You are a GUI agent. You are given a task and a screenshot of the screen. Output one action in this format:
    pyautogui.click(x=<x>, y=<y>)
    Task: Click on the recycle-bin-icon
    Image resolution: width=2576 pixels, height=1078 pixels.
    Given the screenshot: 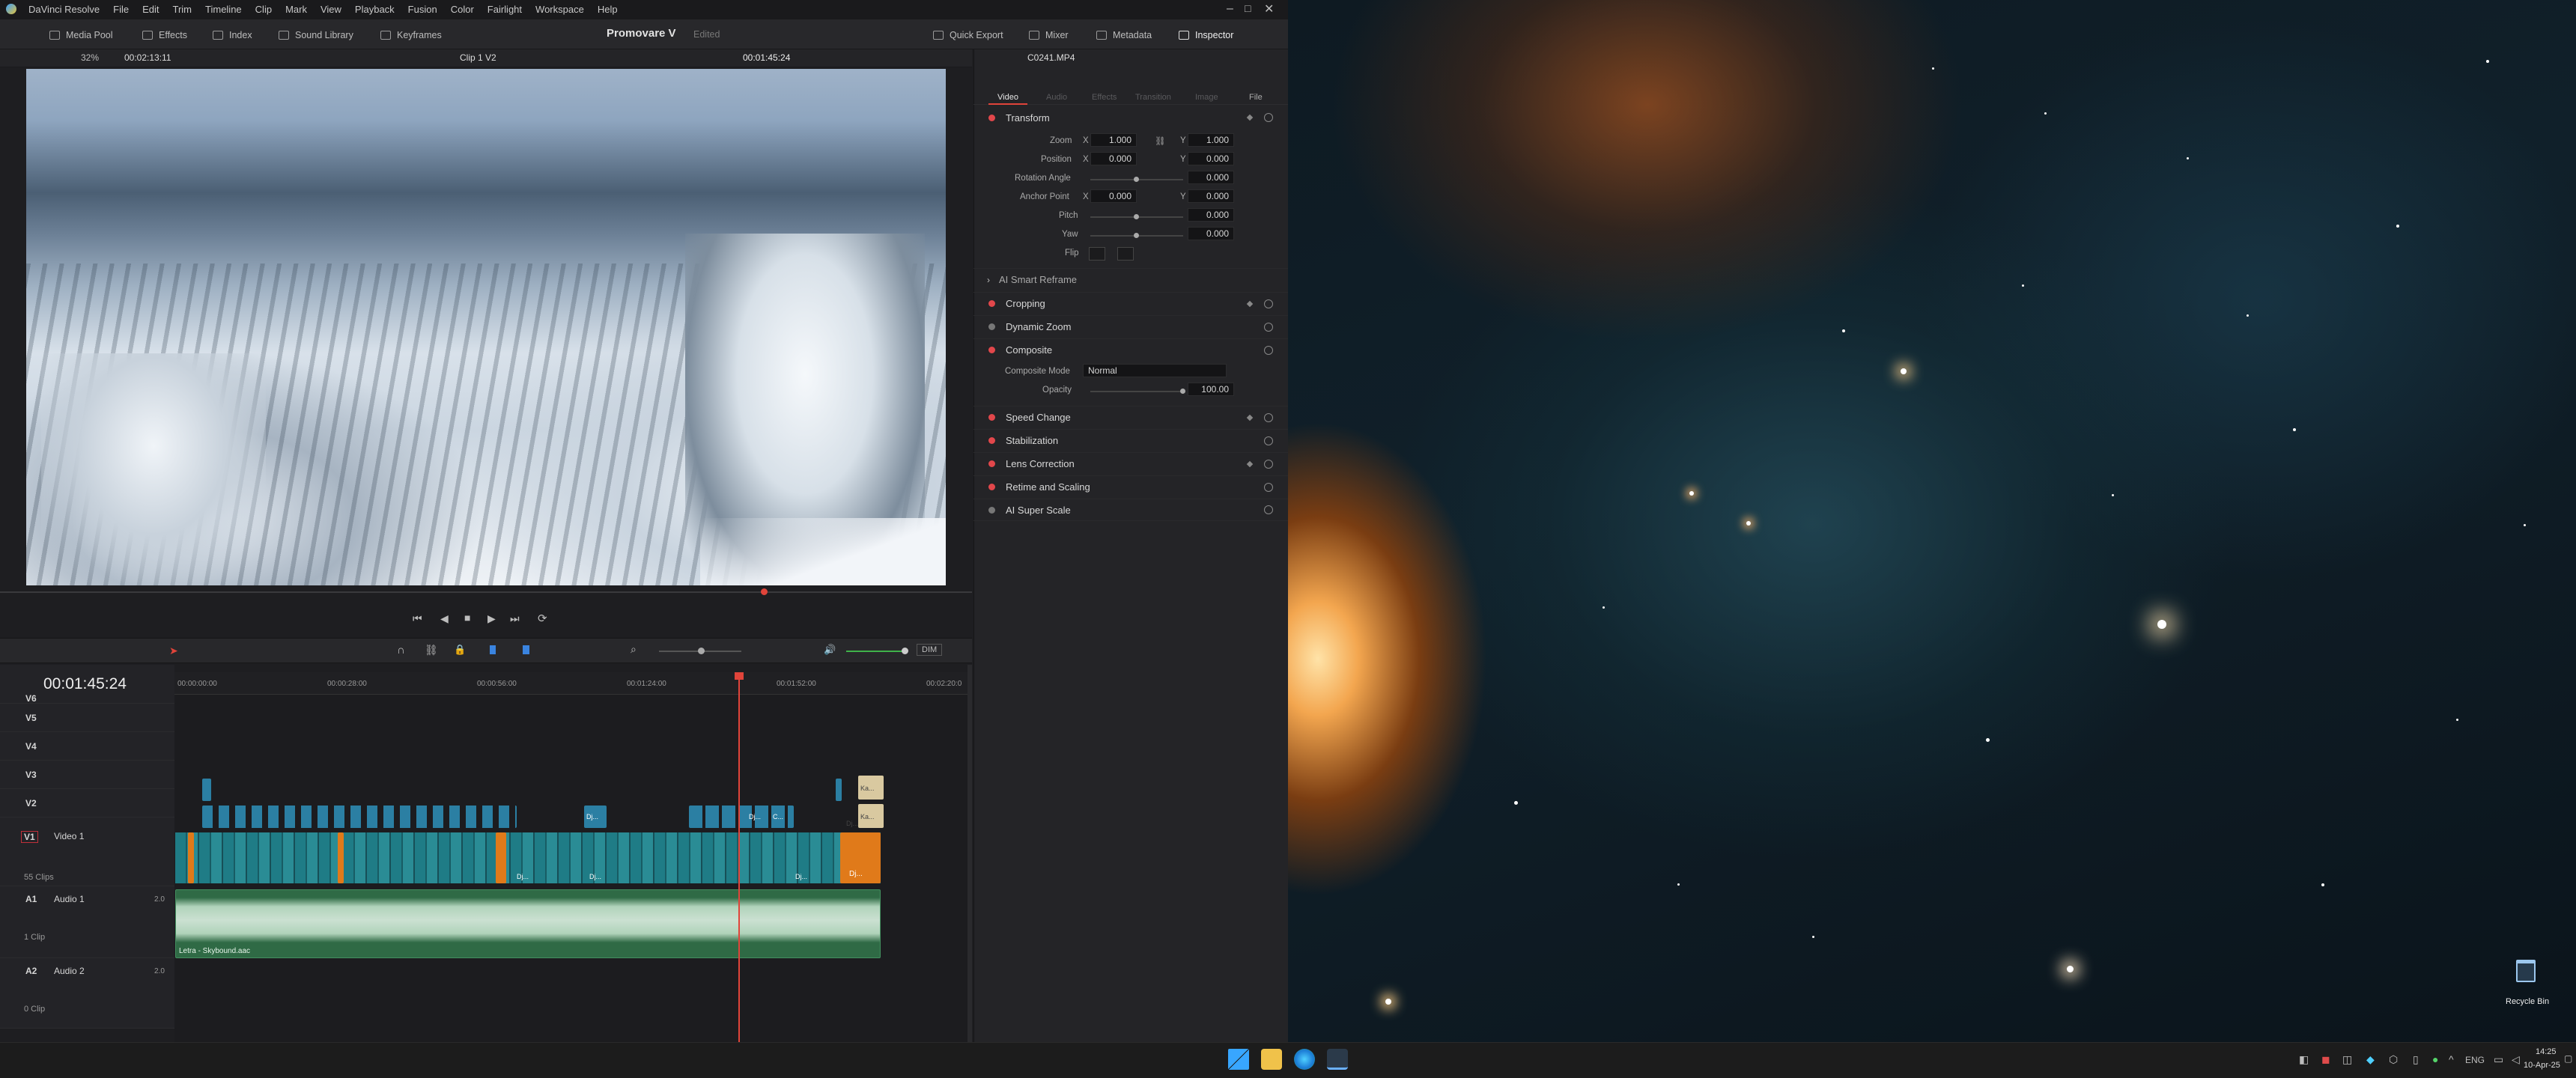 What is the action you would take?
    pyautogui.click(x=2526, y=971)
    